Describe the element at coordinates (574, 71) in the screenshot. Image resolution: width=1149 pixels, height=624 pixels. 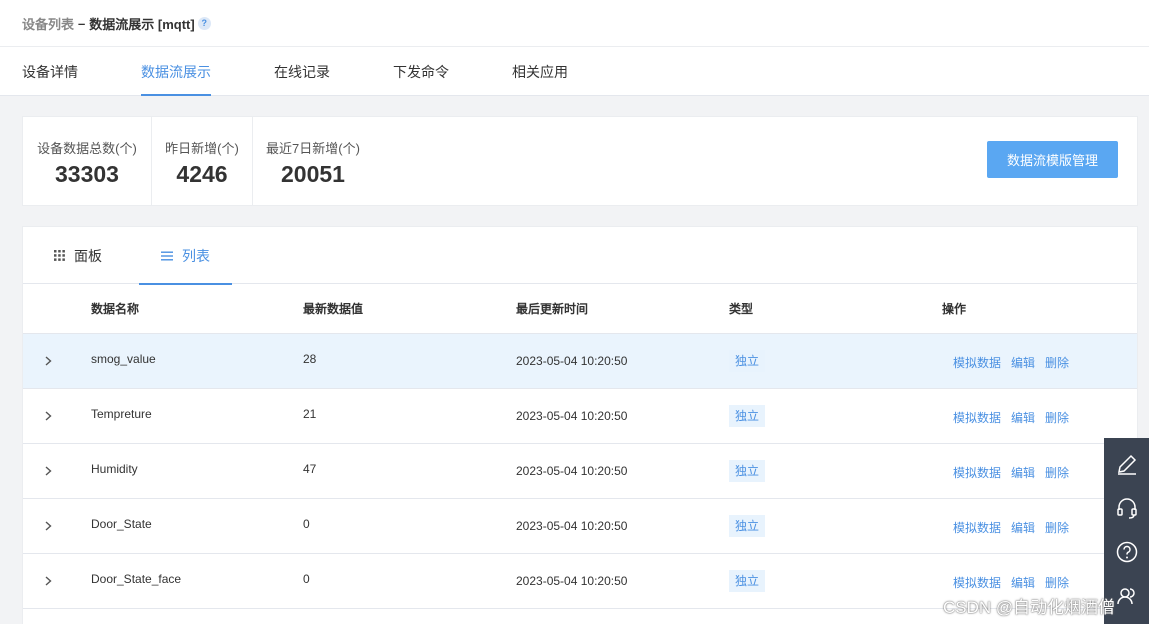
I see `main-tabs: 设备详情 数据流展示 在线记录 下发命令 相关应用` at that location.